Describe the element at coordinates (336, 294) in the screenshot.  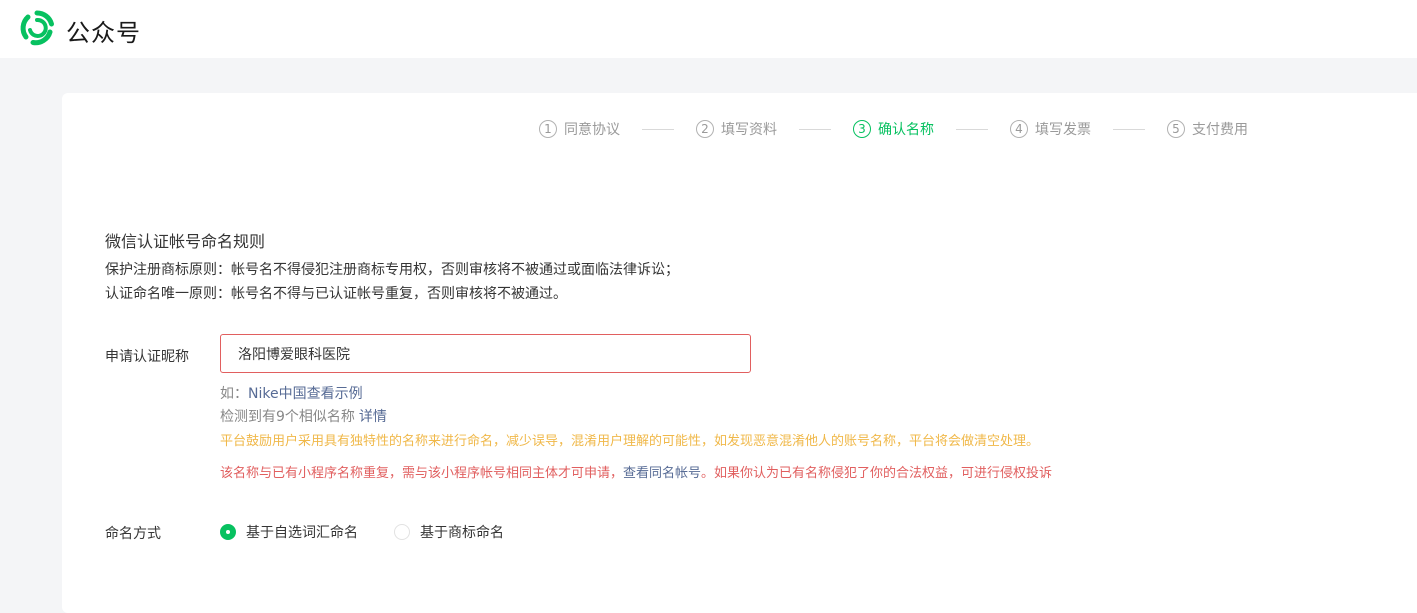
I see `uniqueness-rule-text: 认证命名唯一原则：帐号名不得与已认证帐号重复，否则审核将不被通过。` at that location.